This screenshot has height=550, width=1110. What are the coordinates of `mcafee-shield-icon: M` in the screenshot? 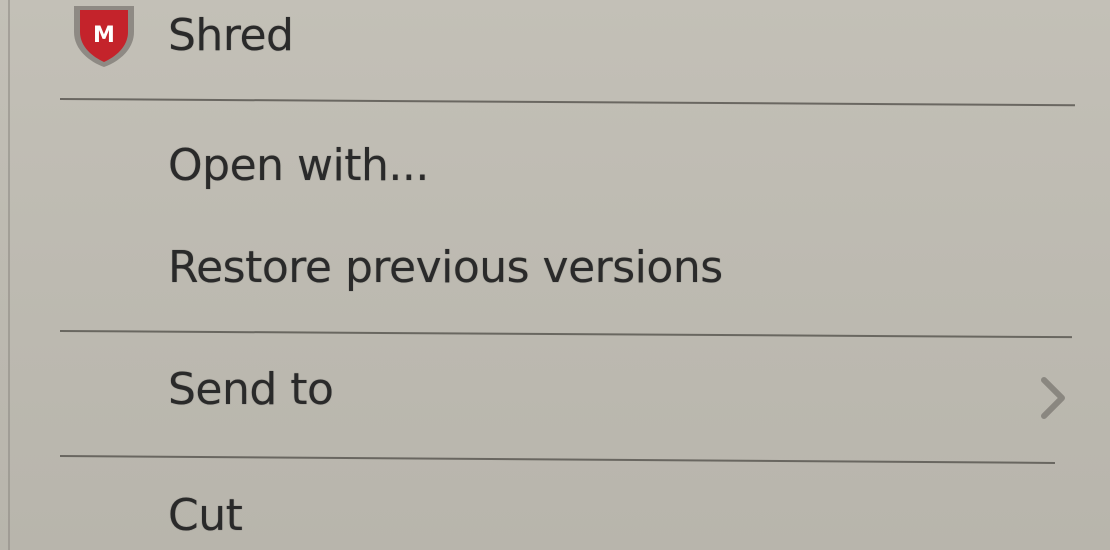 It's located at (104, 36).